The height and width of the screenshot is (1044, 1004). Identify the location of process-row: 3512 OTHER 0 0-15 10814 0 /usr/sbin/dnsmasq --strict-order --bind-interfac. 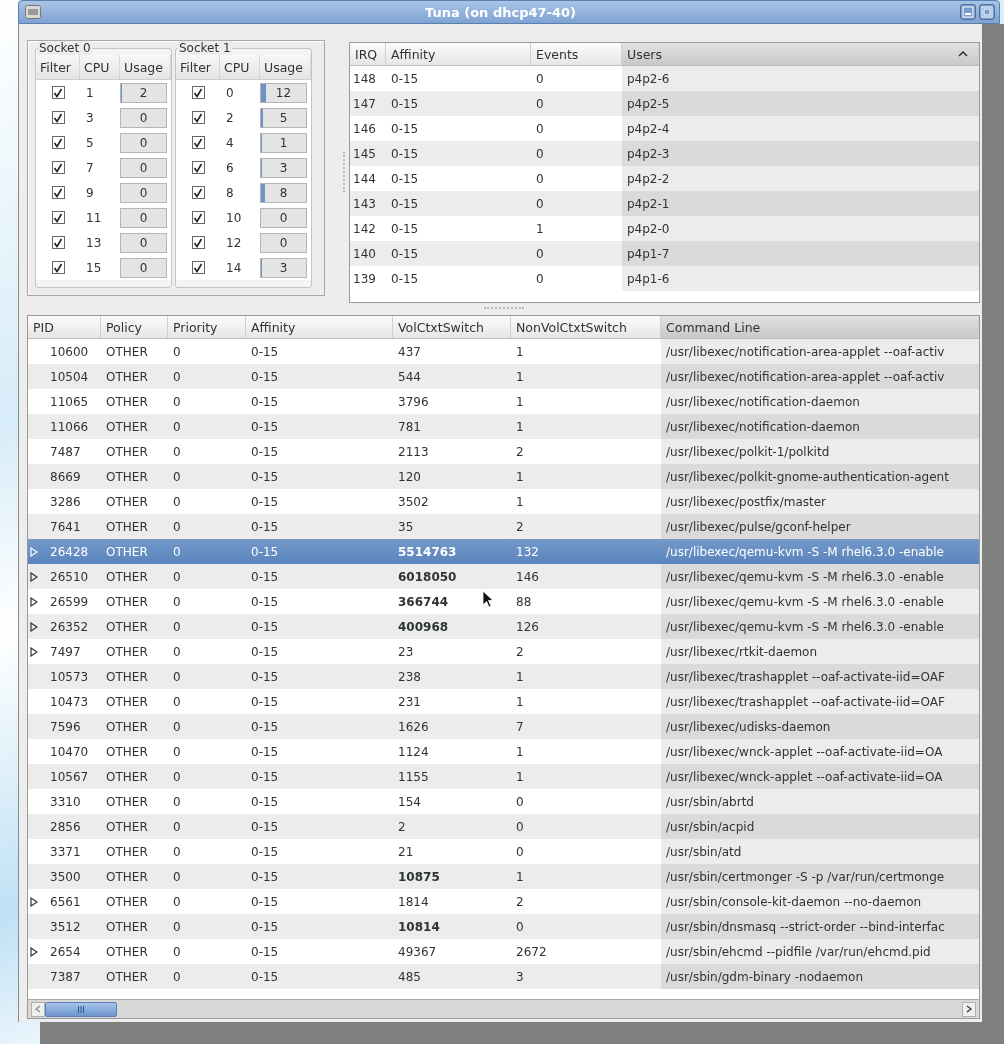
(503, 926).